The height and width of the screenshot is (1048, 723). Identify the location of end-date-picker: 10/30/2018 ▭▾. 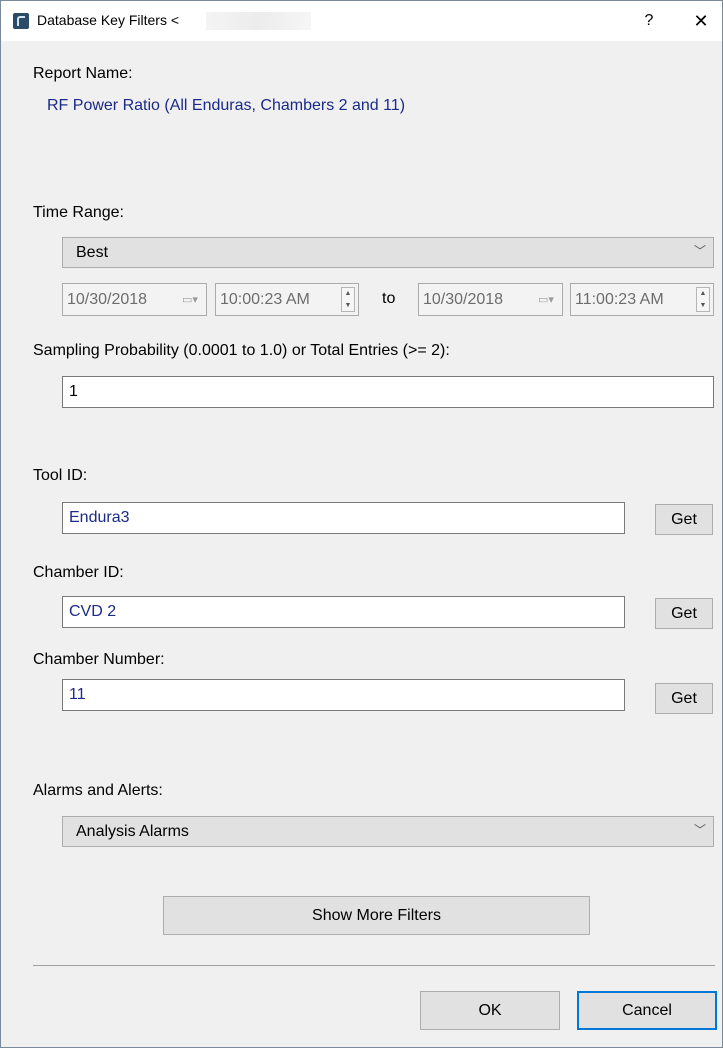
(490, 299).